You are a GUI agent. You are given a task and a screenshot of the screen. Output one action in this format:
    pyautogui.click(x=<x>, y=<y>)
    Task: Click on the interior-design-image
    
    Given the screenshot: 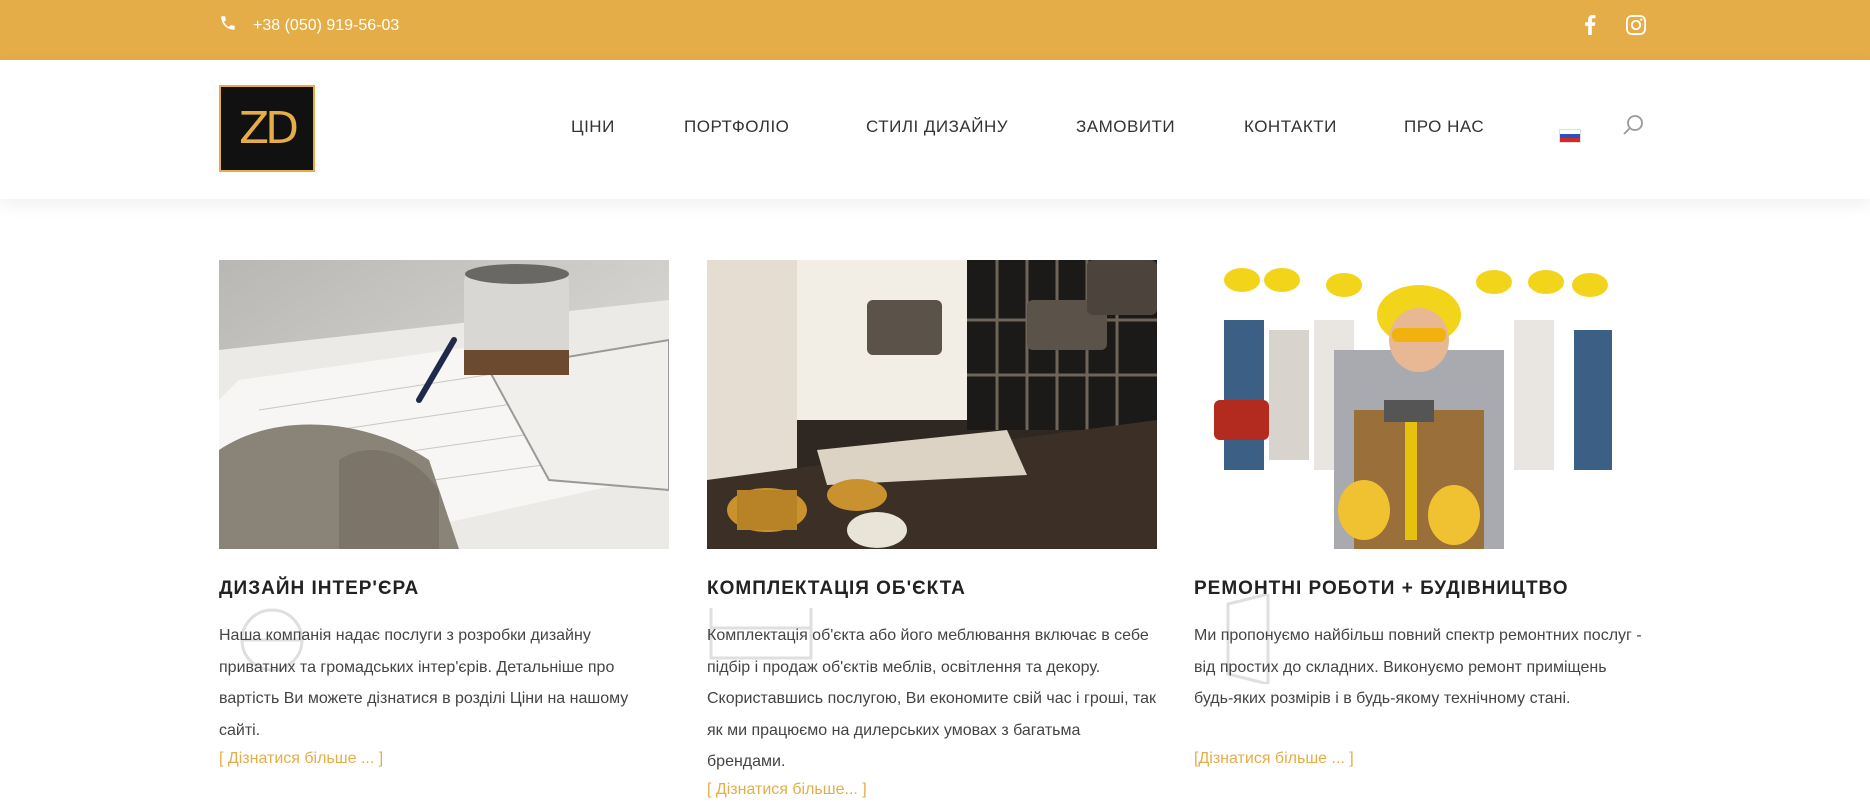 What is the action you would take?
    pyautogui.click(x=444, y=404)
    